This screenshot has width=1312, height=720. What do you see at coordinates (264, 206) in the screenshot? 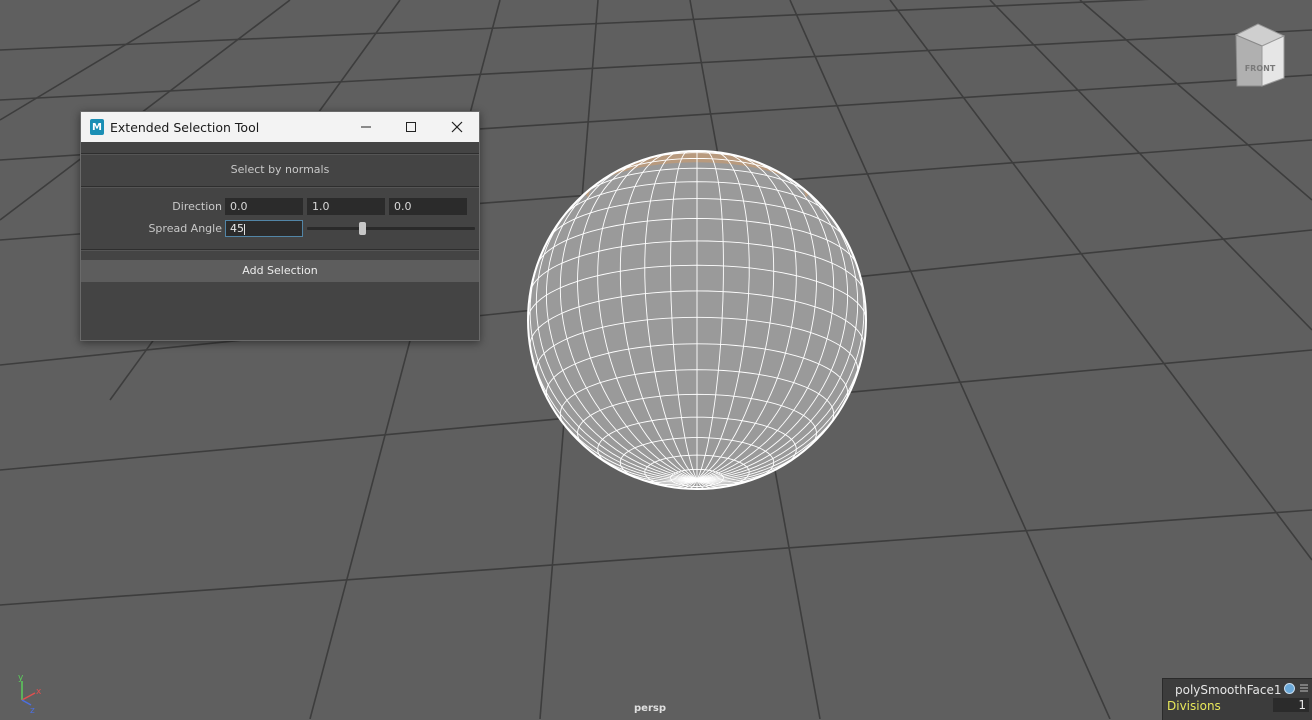
I see `direction-x-field: 0.0` at bounding box center [264, 206].